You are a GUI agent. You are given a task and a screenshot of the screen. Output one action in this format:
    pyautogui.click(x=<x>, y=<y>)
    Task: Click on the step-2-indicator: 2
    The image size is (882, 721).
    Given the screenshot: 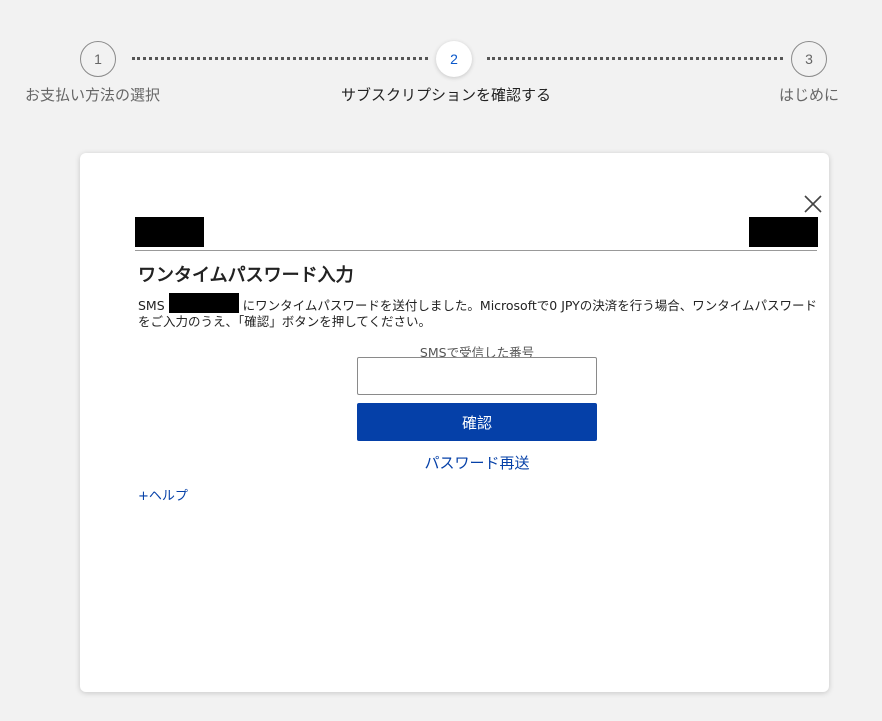 What is the action you would take?
    pyautogui.click(x=454, y=59)
    